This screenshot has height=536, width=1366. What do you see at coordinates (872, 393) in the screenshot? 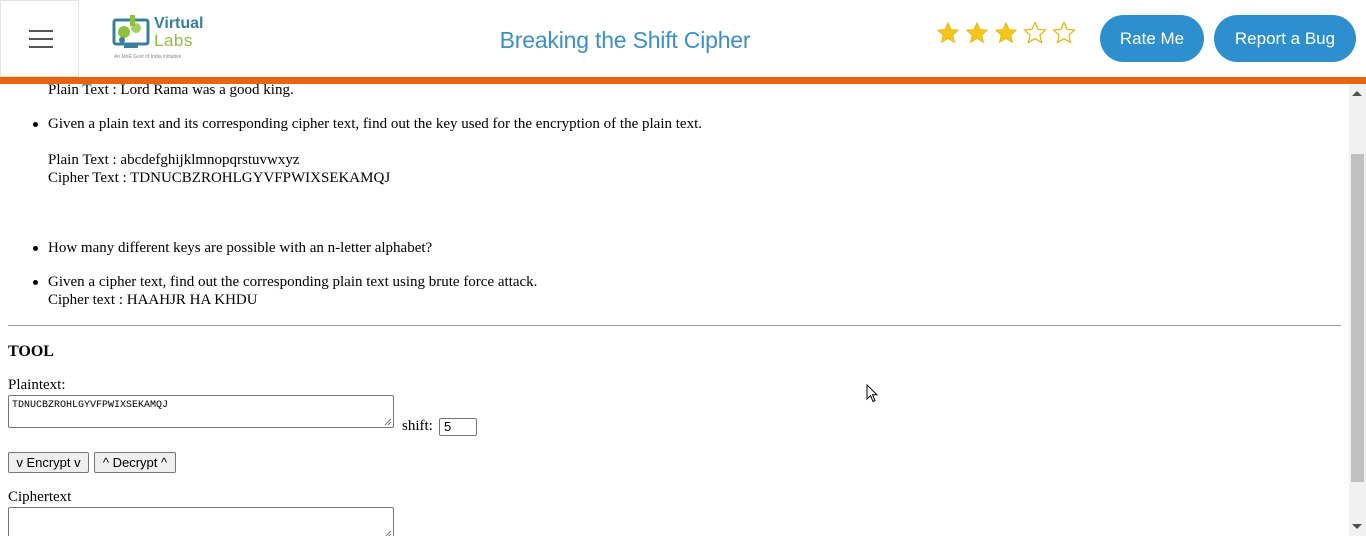
I see `mouse-cursor-icon` at bounding box center [872, 393].